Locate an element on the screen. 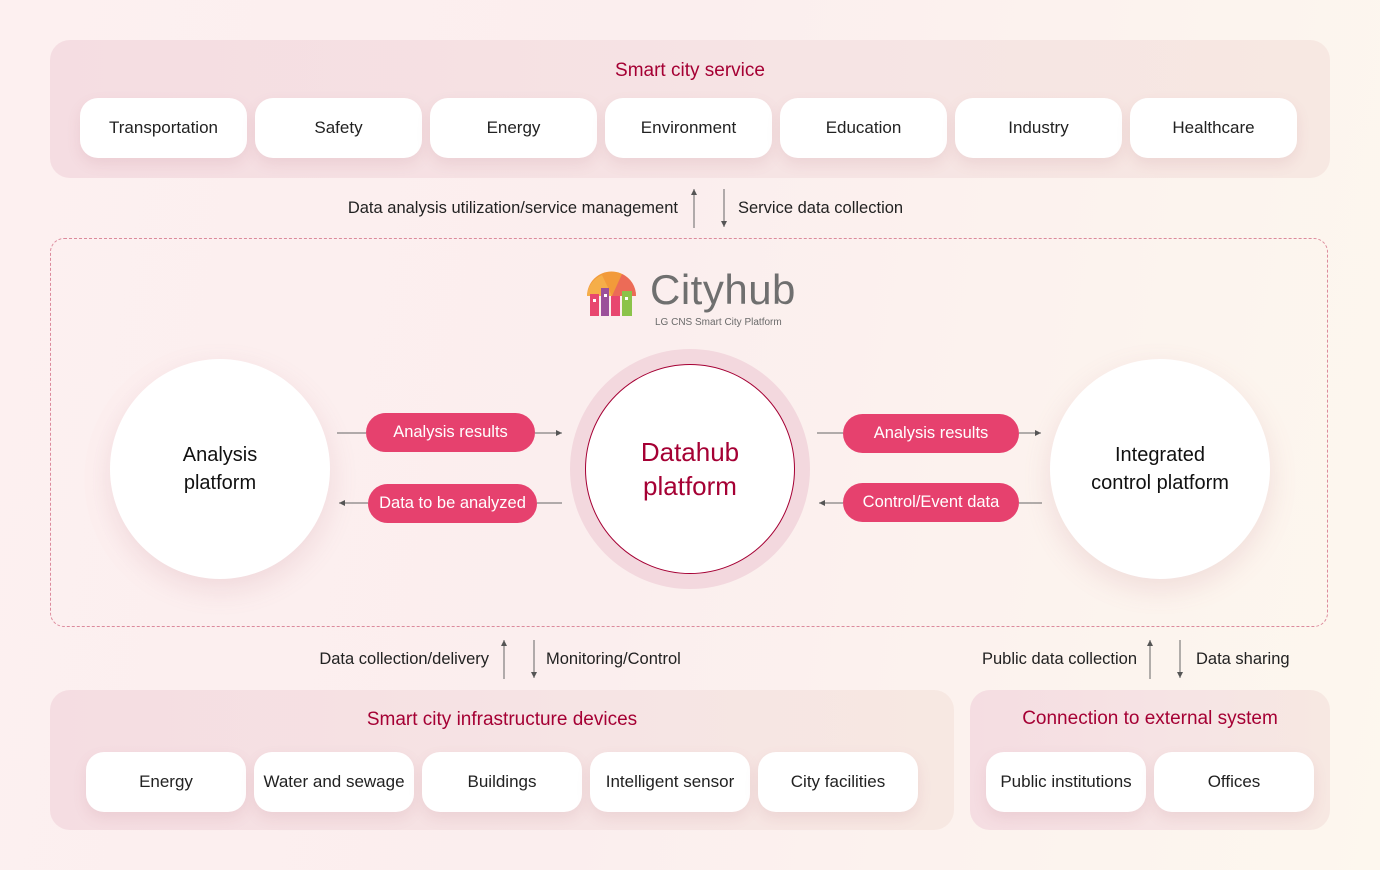  flow-label-service-data-collection: Service data collection is located at coordinates (821, 208).